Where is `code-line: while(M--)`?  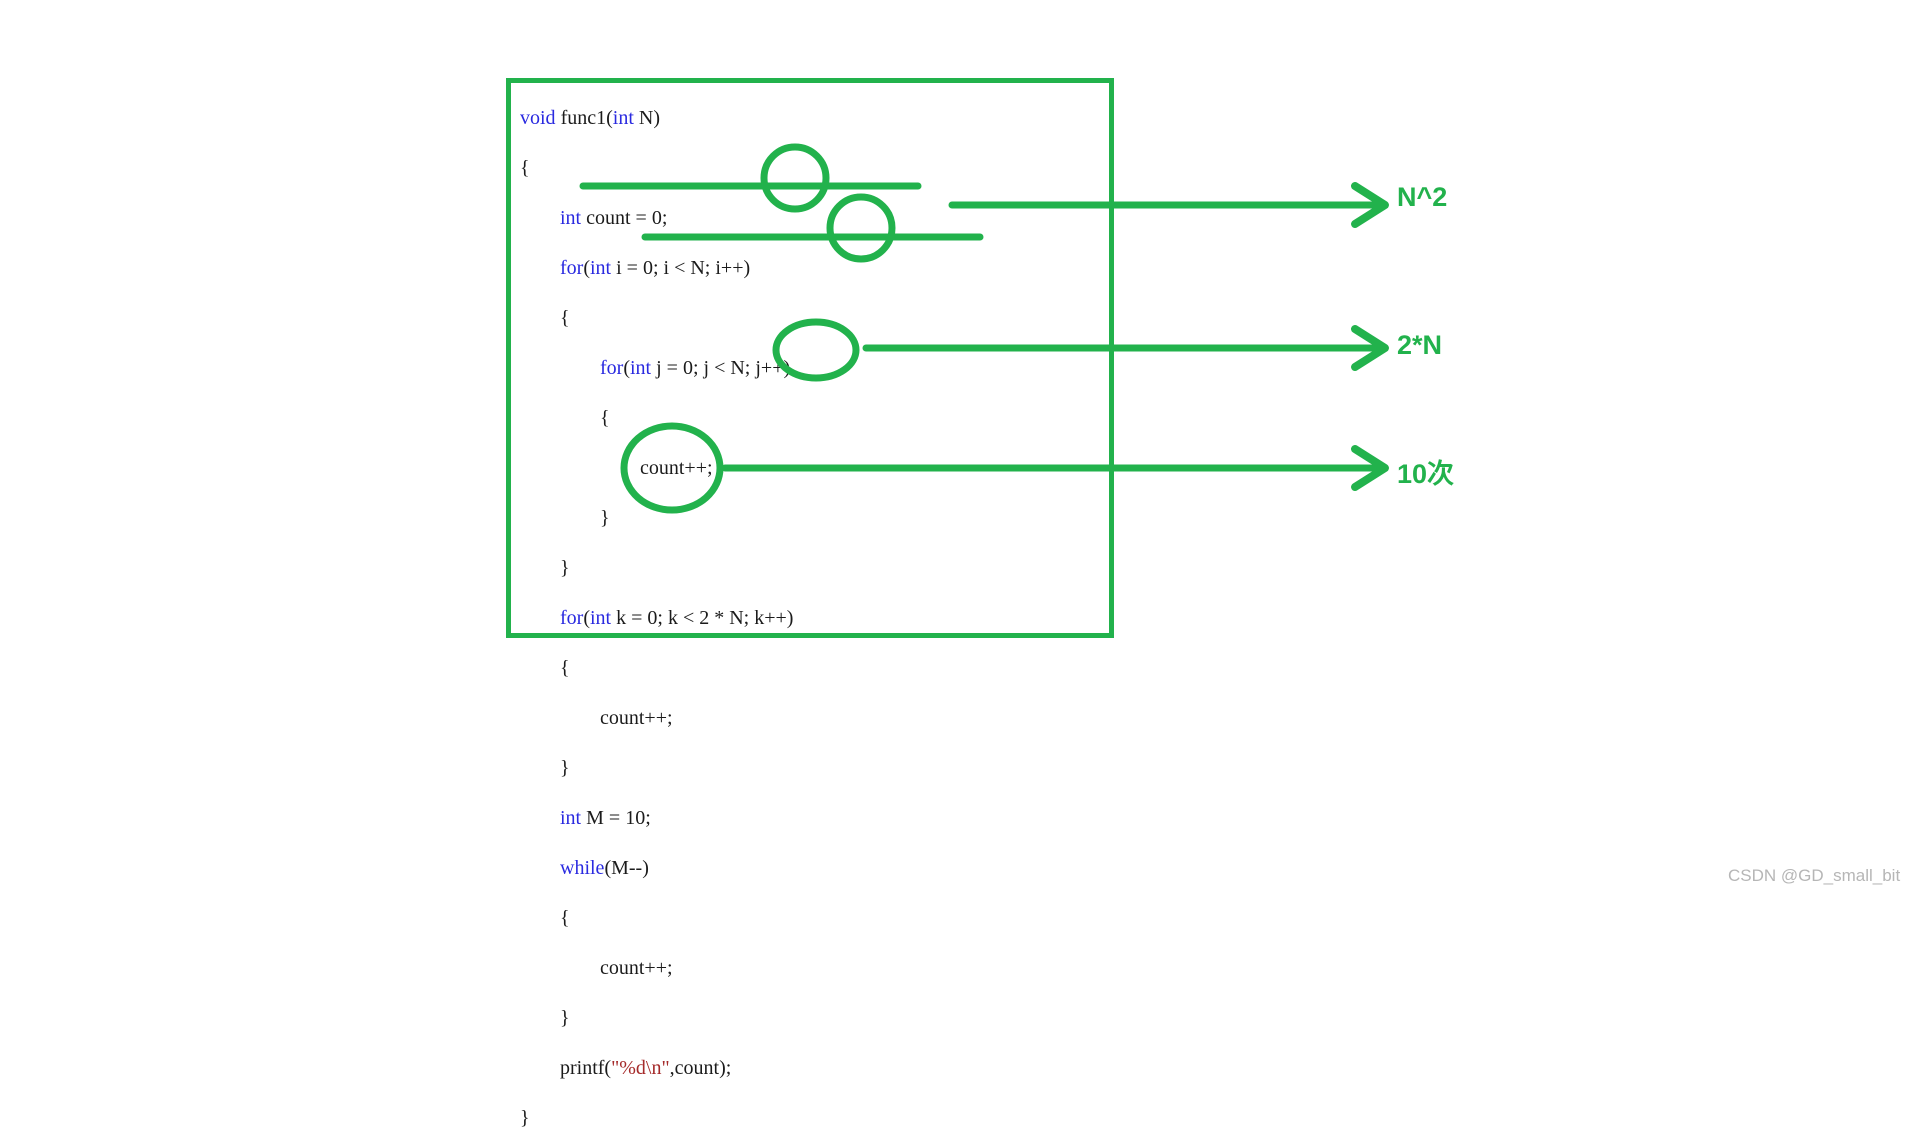
code-line: while(M--) is located at coordinates (820, 868).